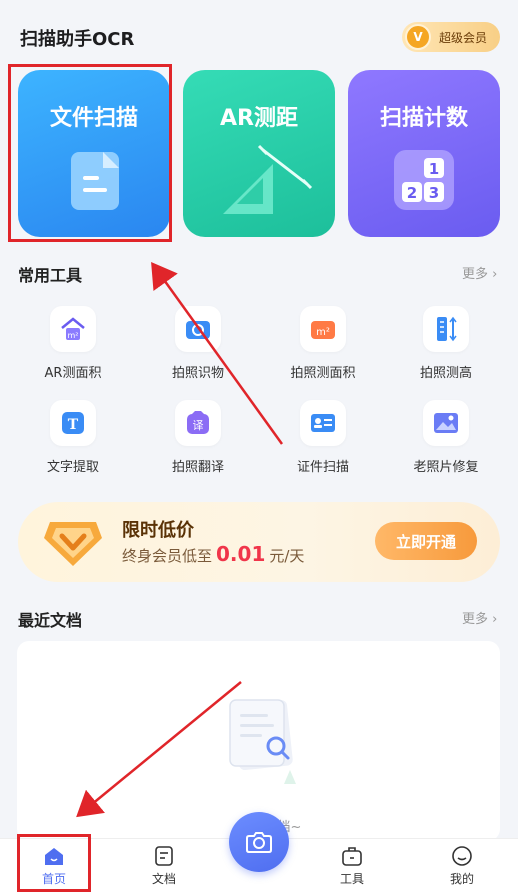 The width and height of the screenshot is (518, 894). Describe the element at coordinates (461, 879) in the screenshot. I see `tab-label: 我的` at that location.